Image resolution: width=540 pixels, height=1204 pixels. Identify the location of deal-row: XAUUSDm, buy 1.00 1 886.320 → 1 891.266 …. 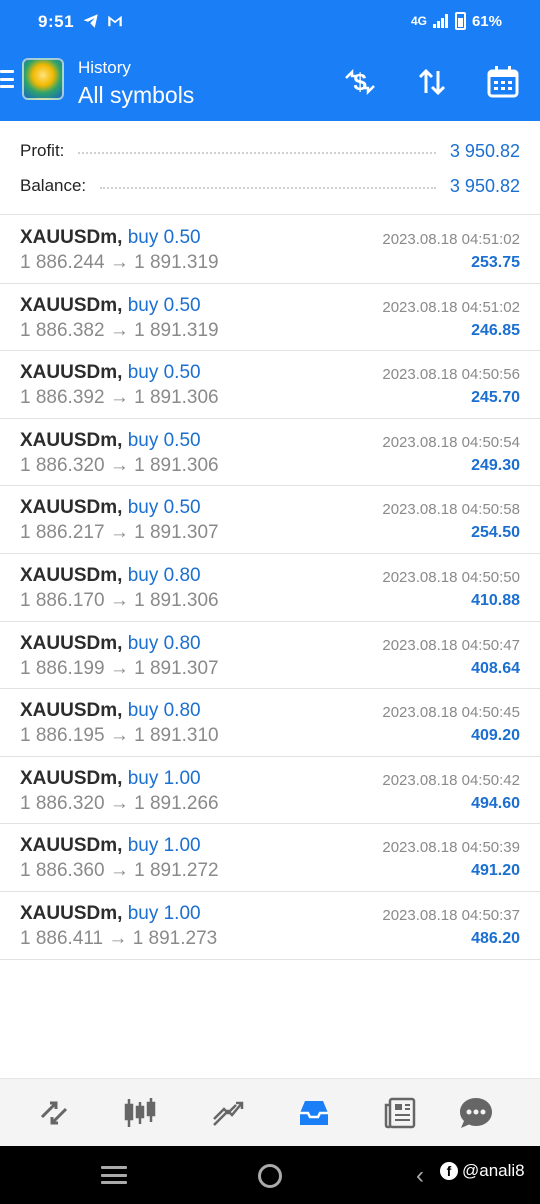
(270, 791).